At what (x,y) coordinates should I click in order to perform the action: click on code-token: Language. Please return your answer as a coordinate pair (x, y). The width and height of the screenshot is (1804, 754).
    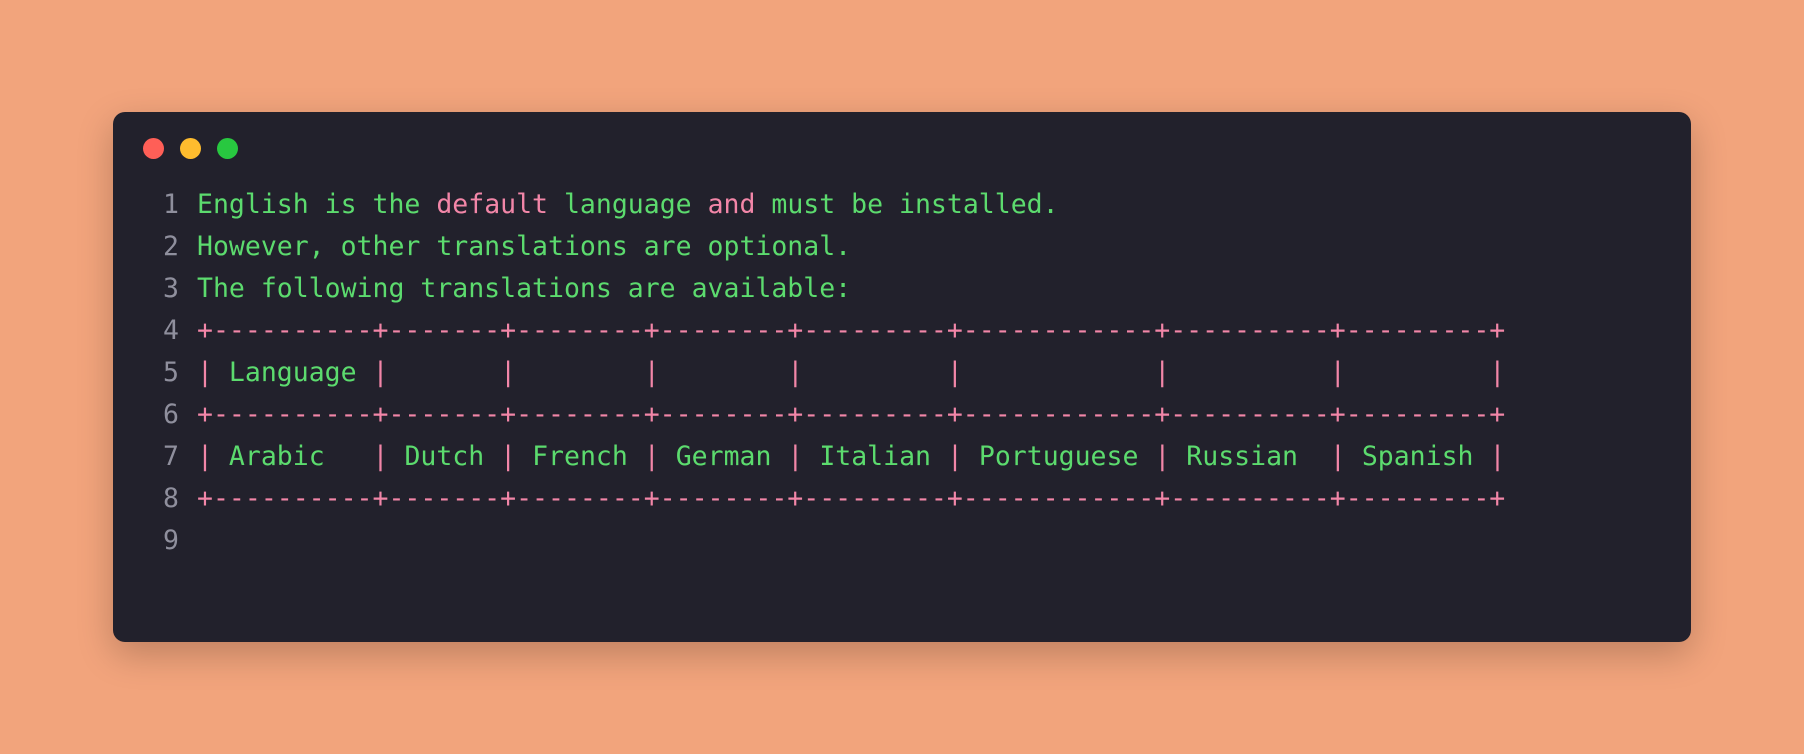
    Looking at the image, I should click on (292, 372).